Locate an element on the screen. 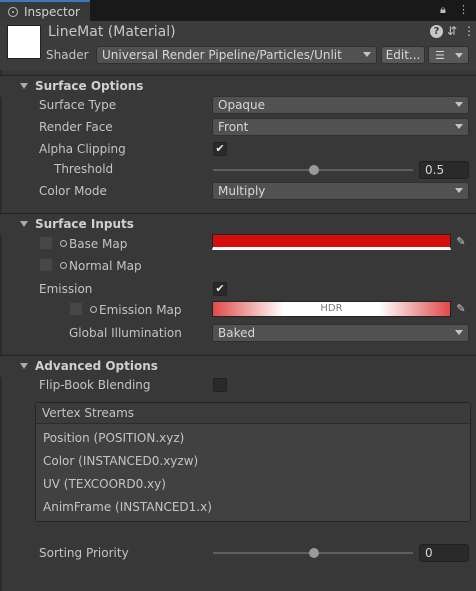 The image size is (476, 591). base-map-label: Base Map is located at coordinates (98, 244).